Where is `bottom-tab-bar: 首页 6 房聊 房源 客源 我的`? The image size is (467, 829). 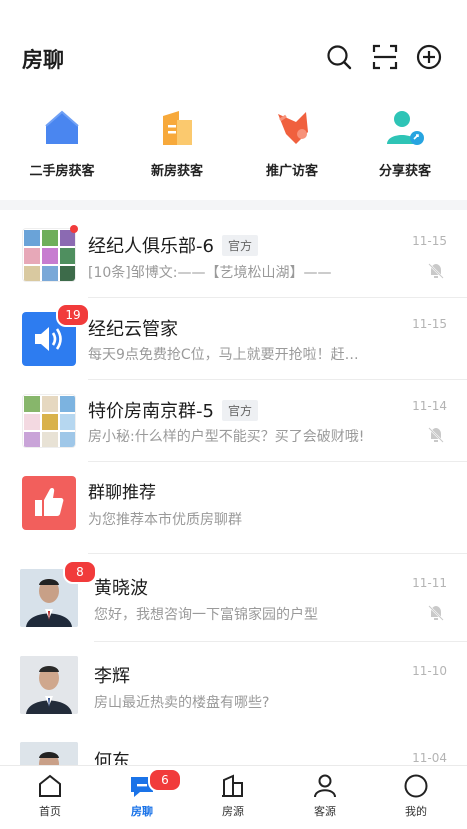
bottom-tab-bar: 首页 6 房聊 房源 客源 我的 is located at coordinates (233, 797).